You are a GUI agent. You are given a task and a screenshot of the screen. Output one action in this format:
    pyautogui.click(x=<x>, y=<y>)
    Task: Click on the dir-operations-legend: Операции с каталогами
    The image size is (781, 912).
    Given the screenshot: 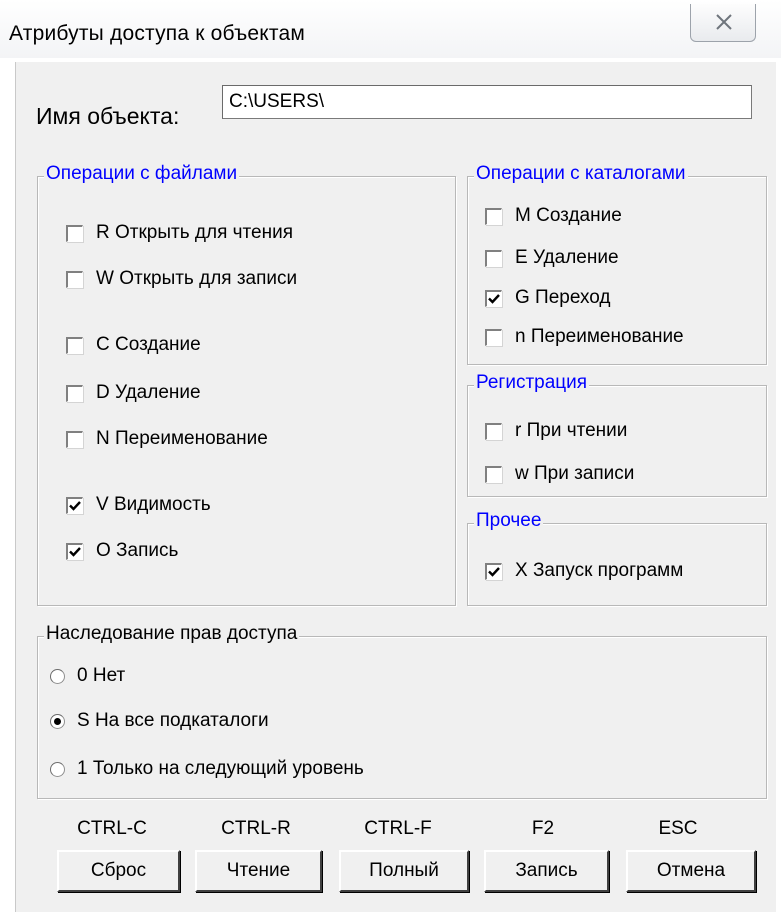 What is the action you would take?
    pyautogui.click(x=581, y=174)
    